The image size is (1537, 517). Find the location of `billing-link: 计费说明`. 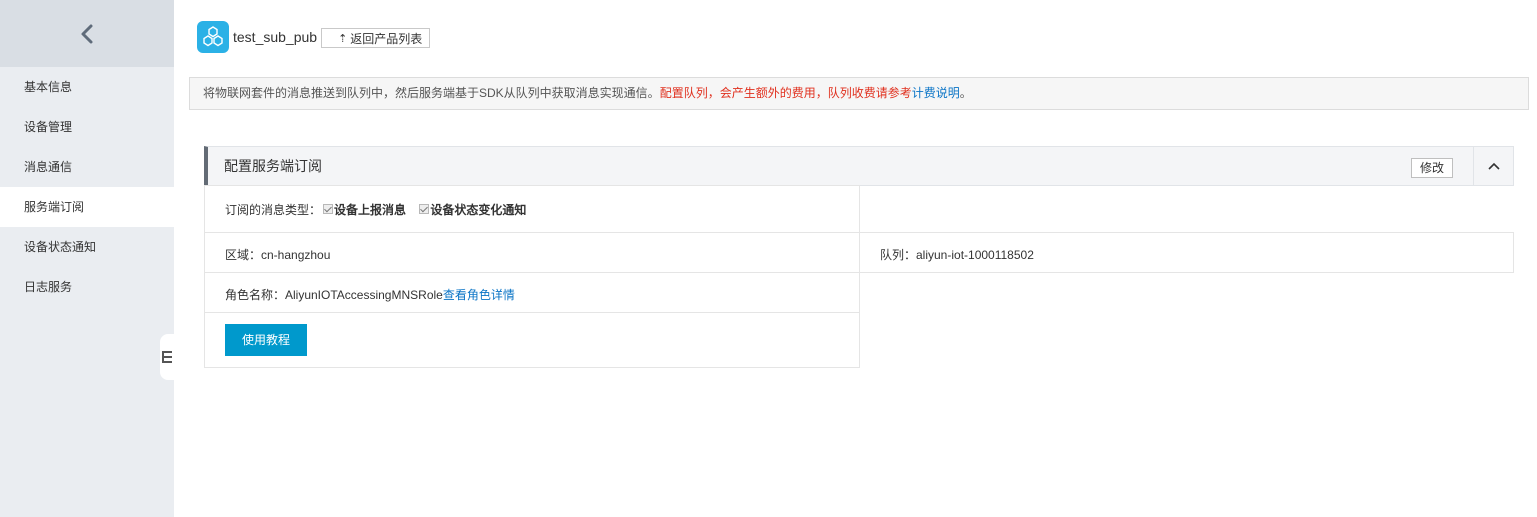

billing-link: 计费说明 is located at coordinates (936, 93).